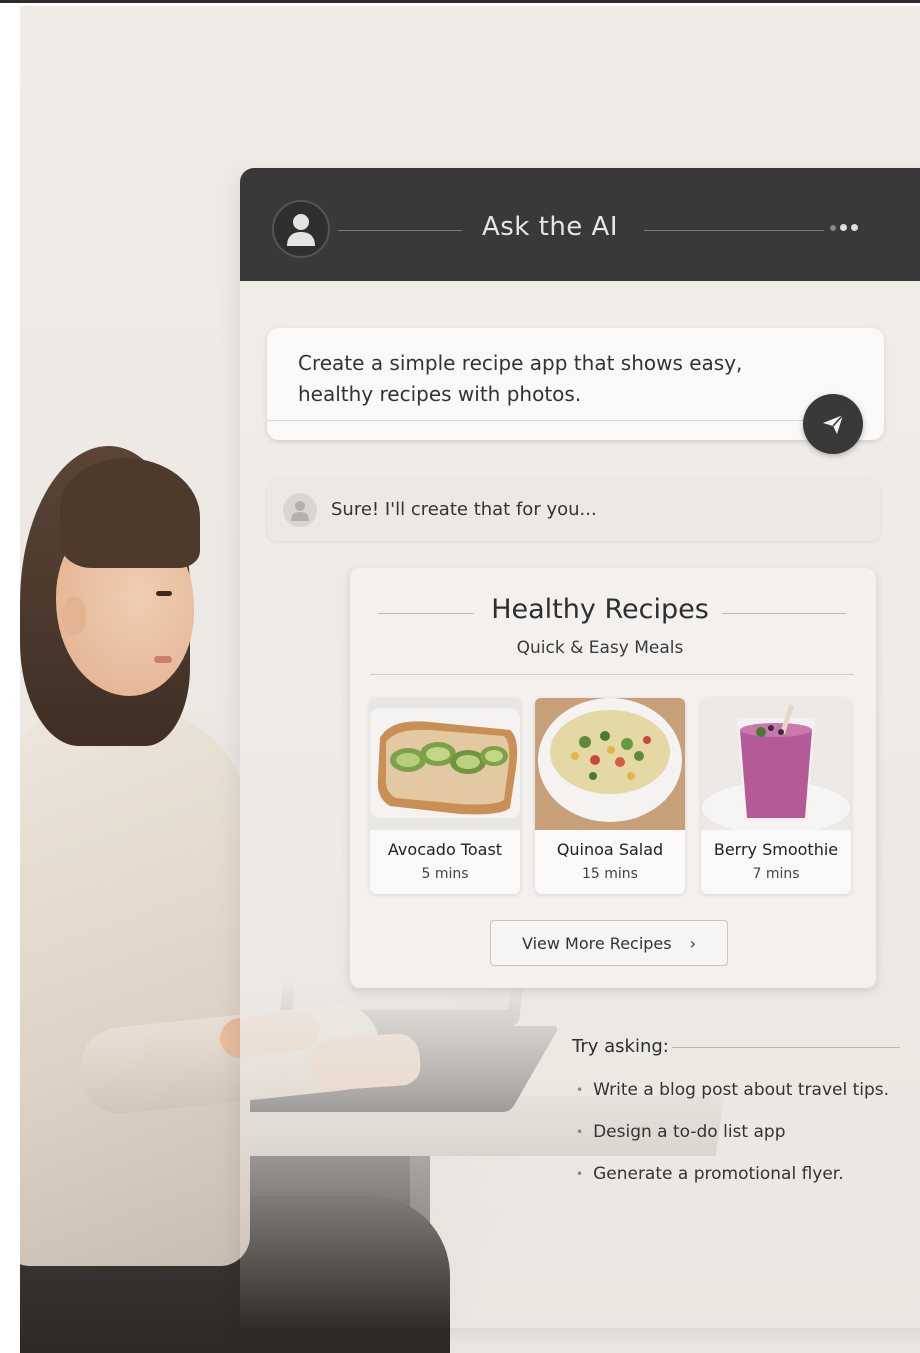  I want to click on recipe-card-subtitle: Quick & Easy Meals, so click(600, 648).